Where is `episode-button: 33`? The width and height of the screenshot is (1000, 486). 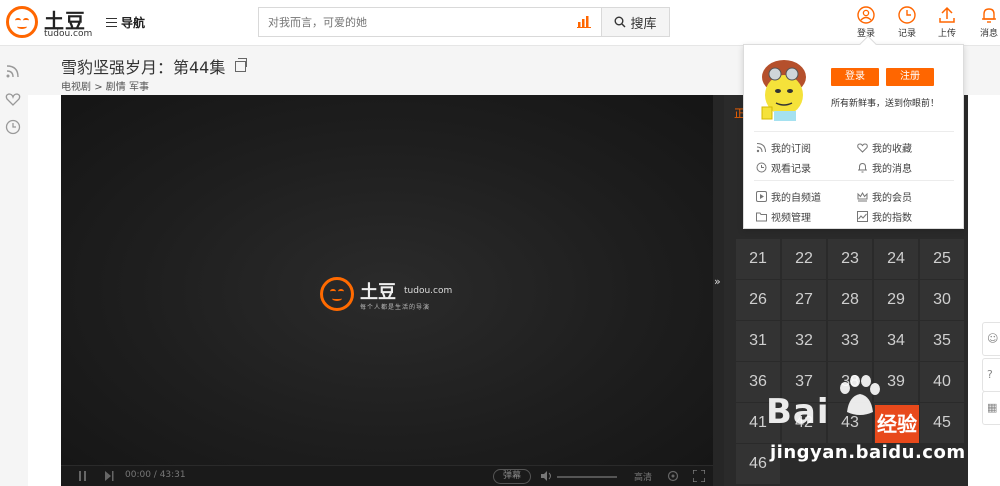 episode-button: 33 is located at coordinates (850, 341).